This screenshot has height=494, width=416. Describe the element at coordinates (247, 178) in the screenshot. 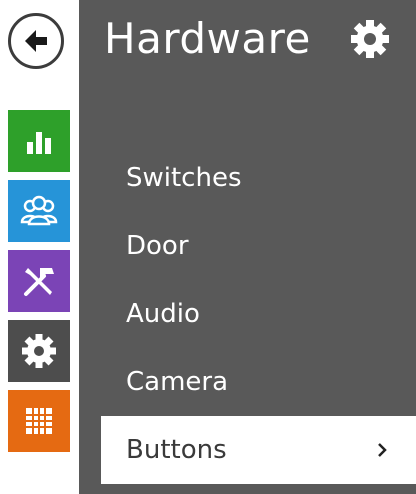

I see `menu-item-switches: Switches` at that location.